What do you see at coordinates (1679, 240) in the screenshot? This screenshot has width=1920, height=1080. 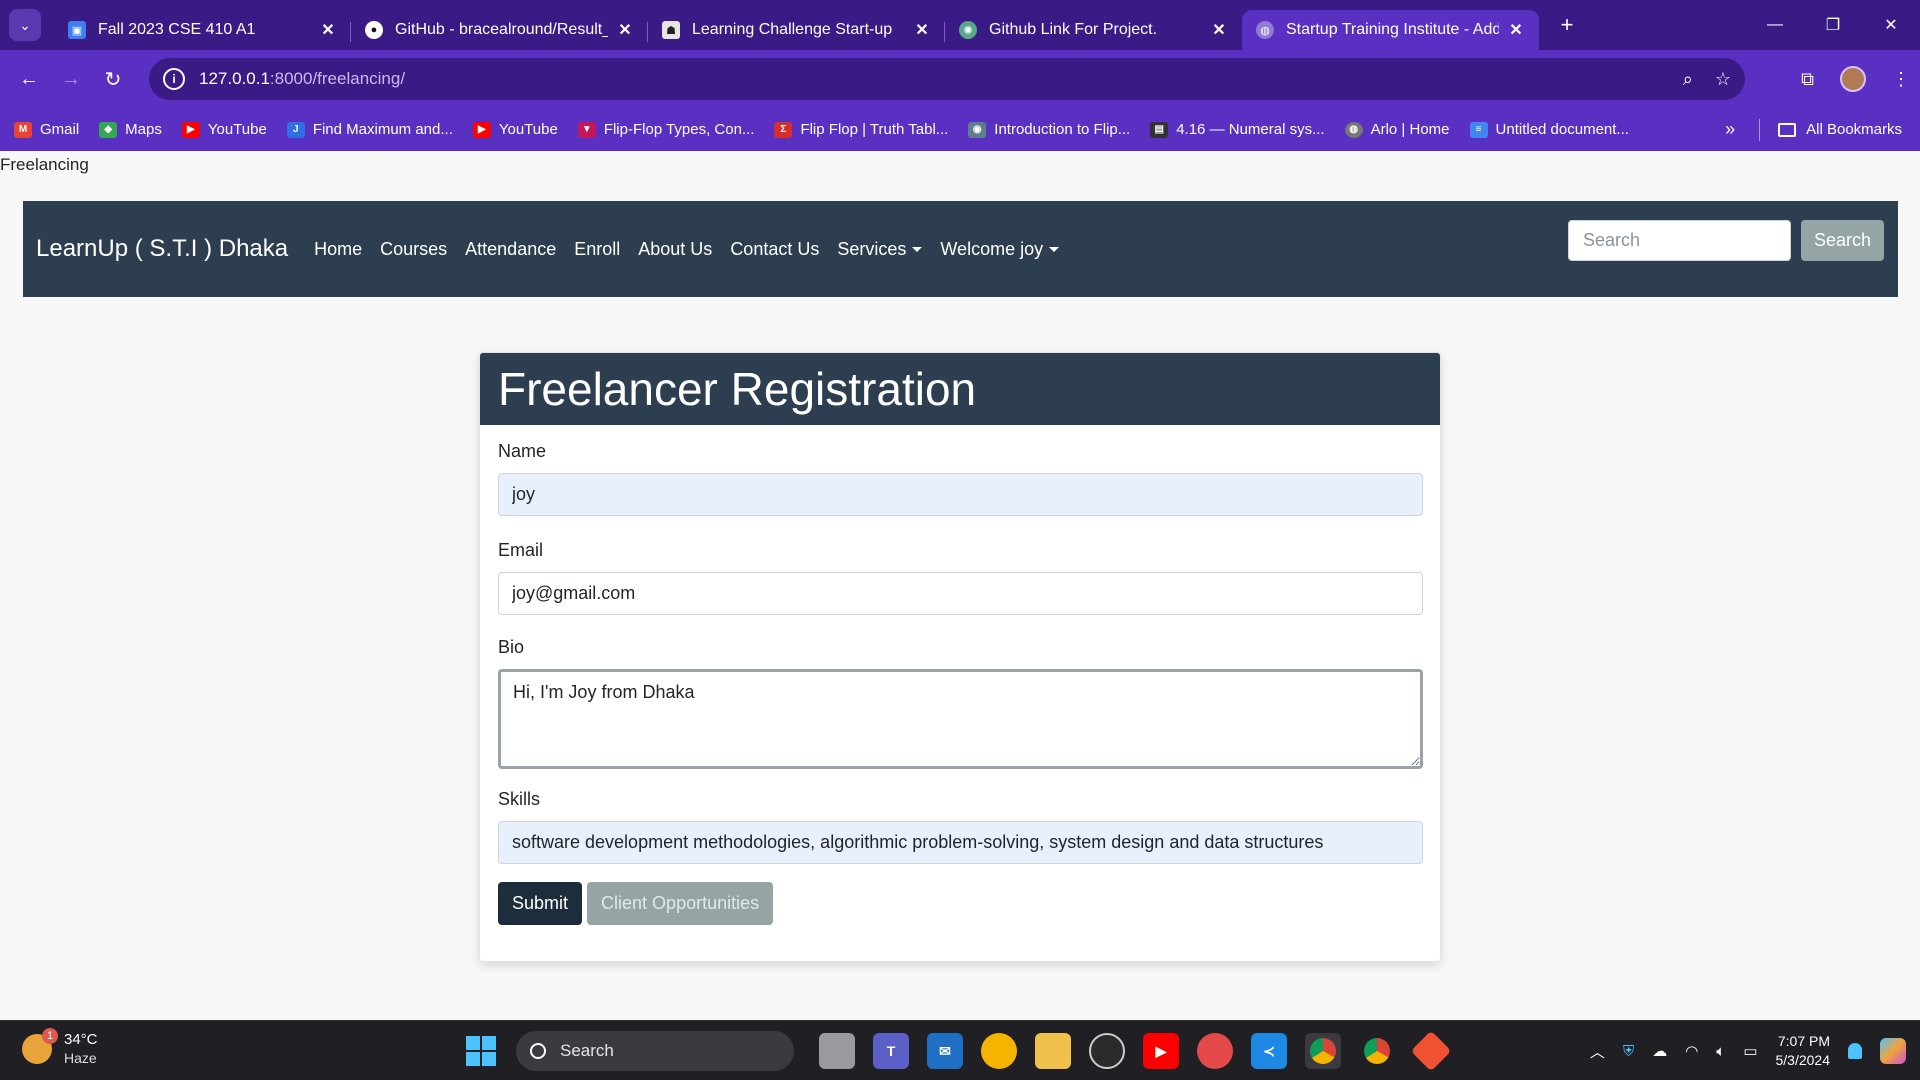 I see `navbar-search-input` at bounding box center [1679, 240].